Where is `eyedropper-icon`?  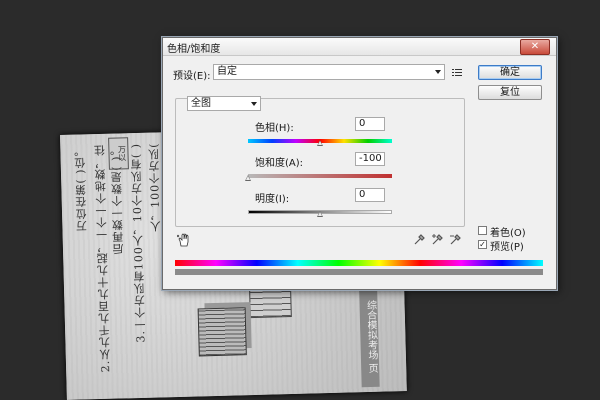 eyedropper-icon is located at coordinates (419, 240).